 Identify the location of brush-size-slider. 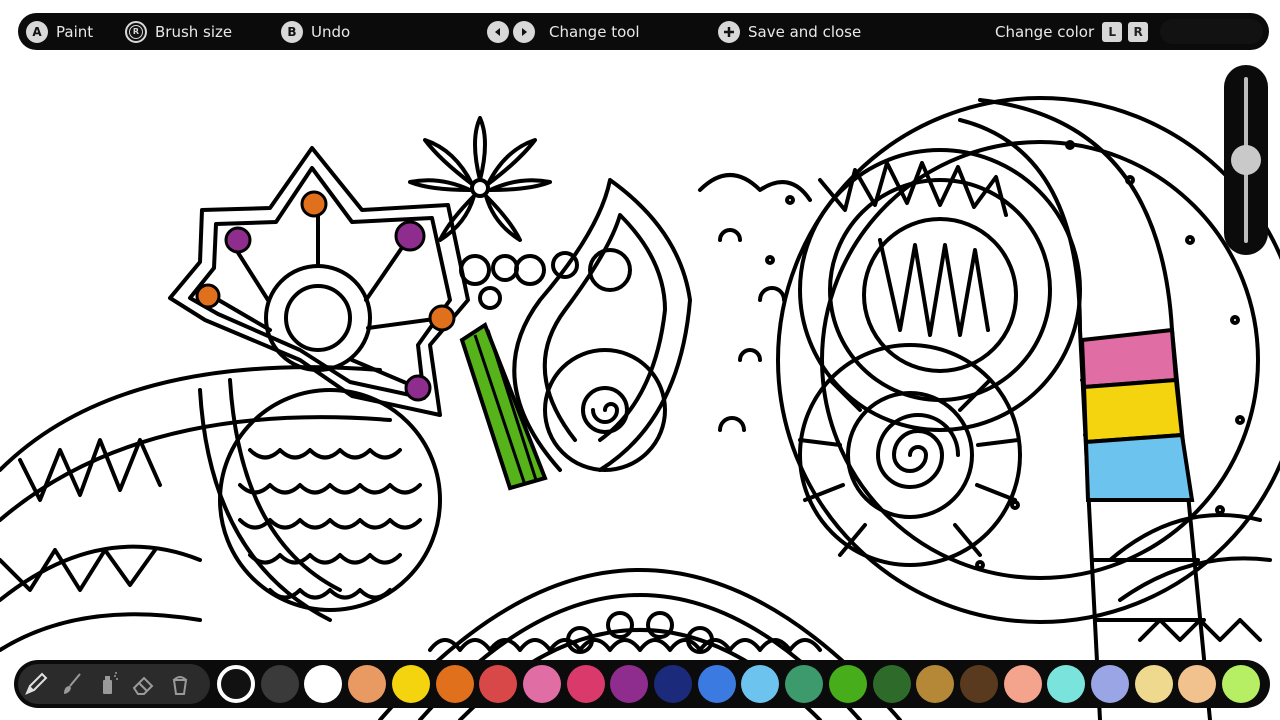
(1246, 160).